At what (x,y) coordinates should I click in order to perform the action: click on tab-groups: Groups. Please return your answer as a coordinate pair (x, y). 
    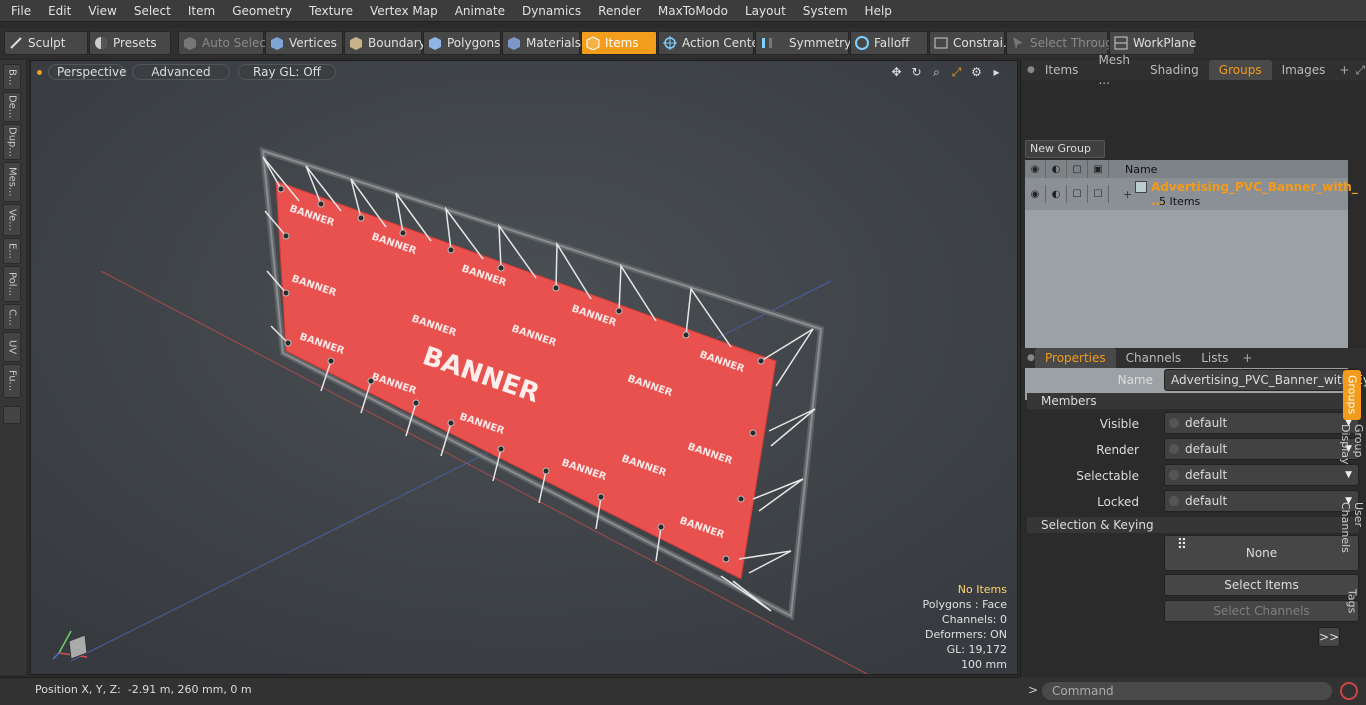
    Looking at the image, I should click on (1240, 70).